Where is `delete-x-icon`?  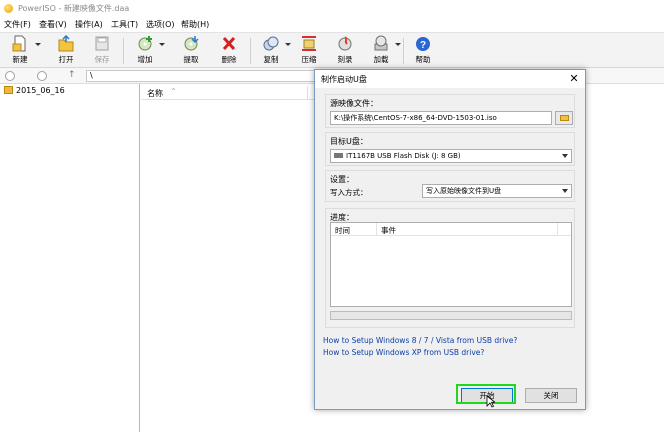 delete-x-icon is located at coordinates (229, 43).